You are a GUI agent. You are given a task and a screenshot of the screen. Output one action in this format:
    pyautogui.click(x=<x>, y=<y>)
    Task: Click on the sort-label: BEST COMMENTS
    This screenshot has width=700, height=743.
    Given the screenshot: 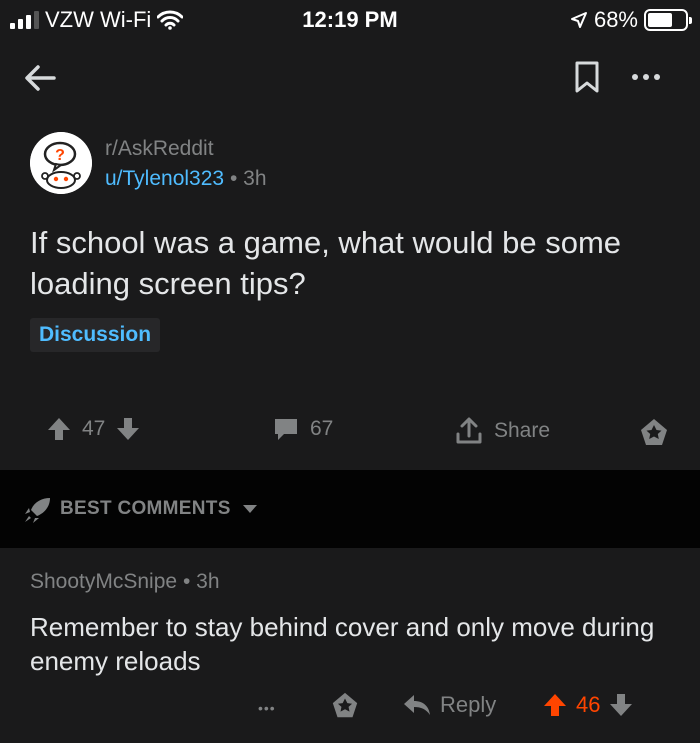 What is the action you would take?
    pyautogui.click(x=145, y=508)
    